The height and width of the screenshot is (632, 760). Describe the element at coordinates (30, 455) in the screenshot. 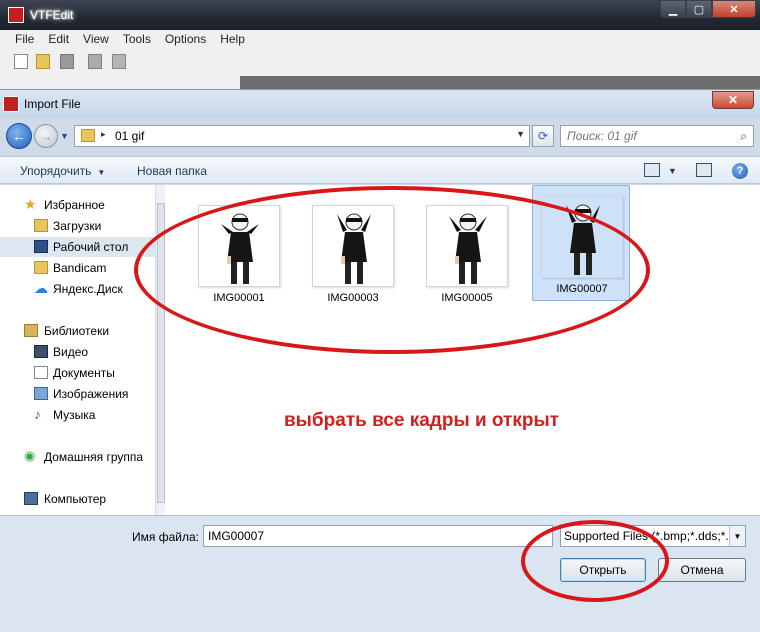

I see `homegroup-icon: ◉` at that location.